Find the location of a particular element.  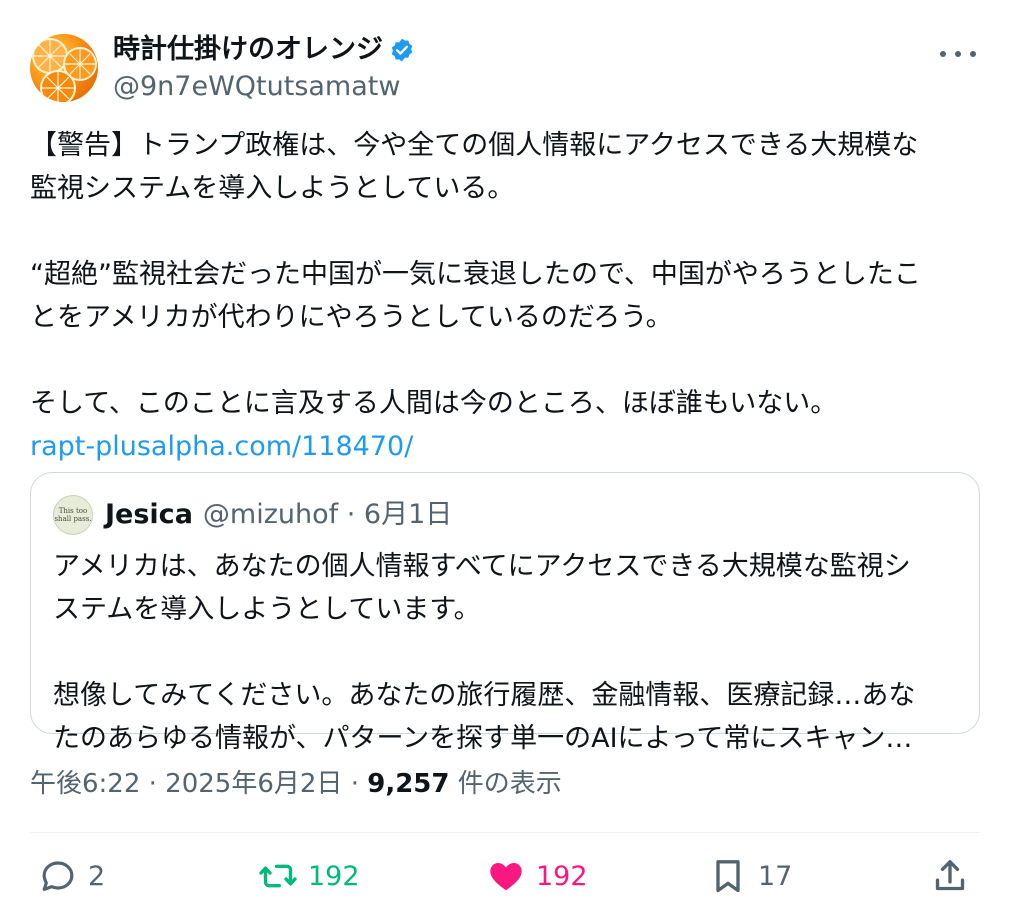

text-line: ステムを導入しようとしています。 is located at coordinates (267, 609).